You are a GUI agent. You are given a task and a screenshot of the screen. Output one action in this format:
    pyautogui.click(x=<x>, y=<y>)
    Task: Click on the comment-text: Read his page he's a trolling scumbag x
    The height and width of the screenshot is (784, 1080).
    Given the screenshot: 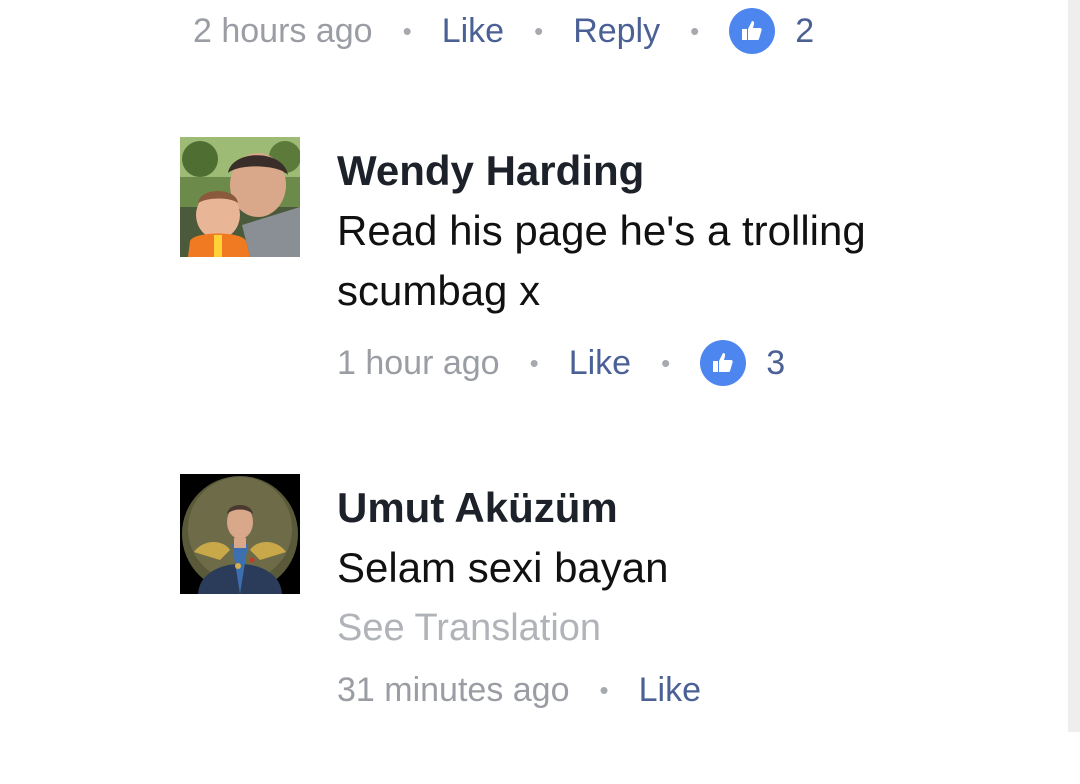 What is the action you would take?
    pyautogui.click(x=601, y=260)
    